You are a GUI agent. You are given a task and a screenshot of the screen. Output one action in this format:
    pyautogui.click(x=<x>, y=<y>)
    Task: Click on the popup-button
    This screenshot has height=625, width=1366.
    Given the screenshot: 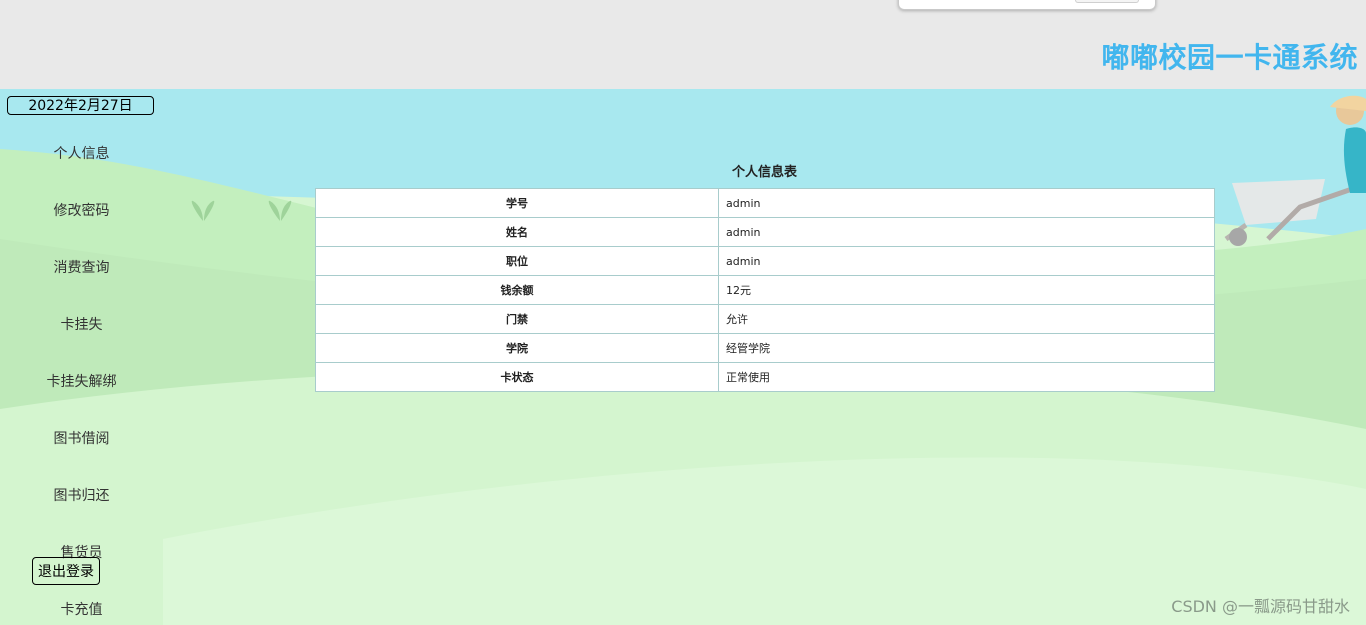 What is the action you would take?
    pyautogui.click(x=1107, y=1)
    